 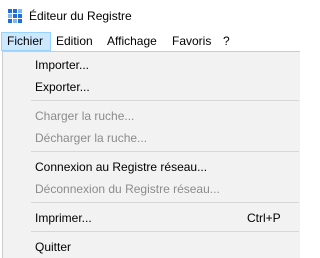 What do you see at coordinates (191, 41) in the screenshot?
I see `menu-favoris: Favoris` at bounding box center [191, 41].